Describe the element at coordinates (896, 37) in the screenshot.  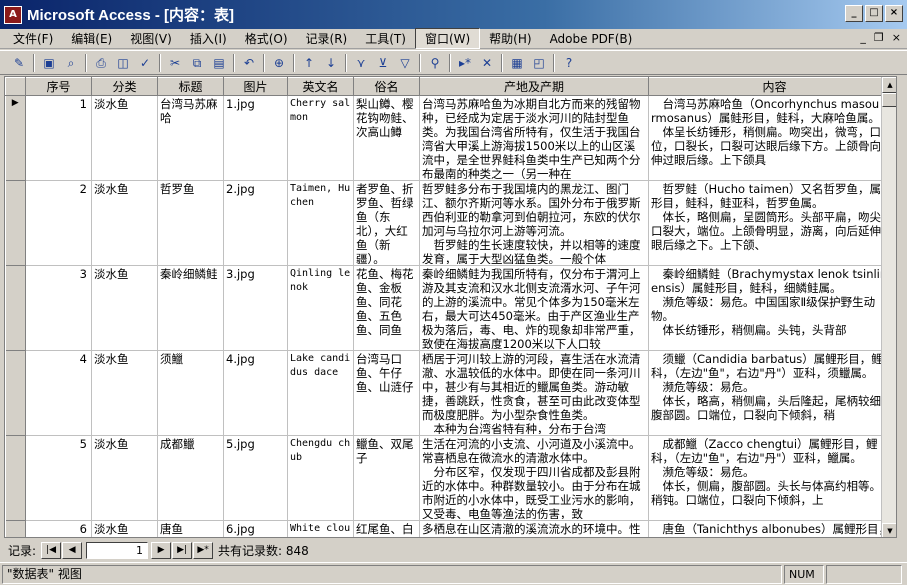
I see `doc-close-icon: ×` at that location.